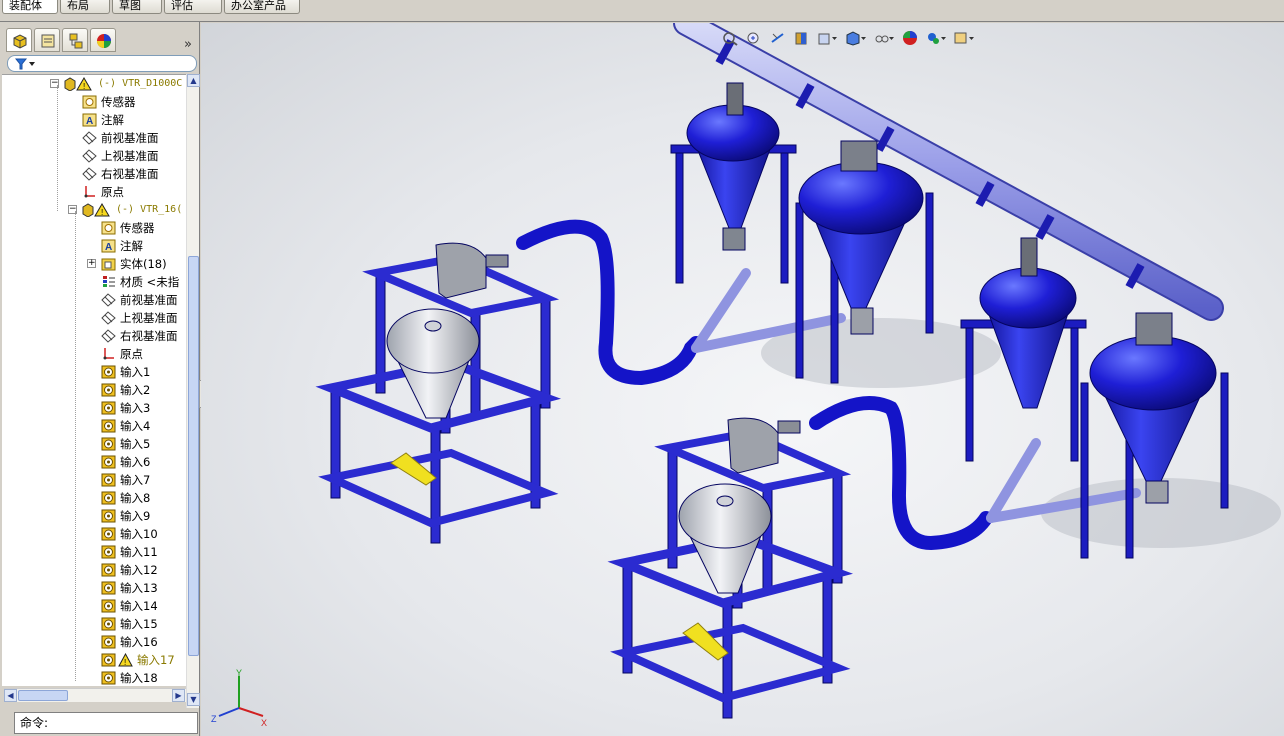 The width and height of the screenshot is (1284, 736). What do you see at coordinates (102, 63) in the screenshot?
I see `tree-filter-input` at bounding box center [102, 63].